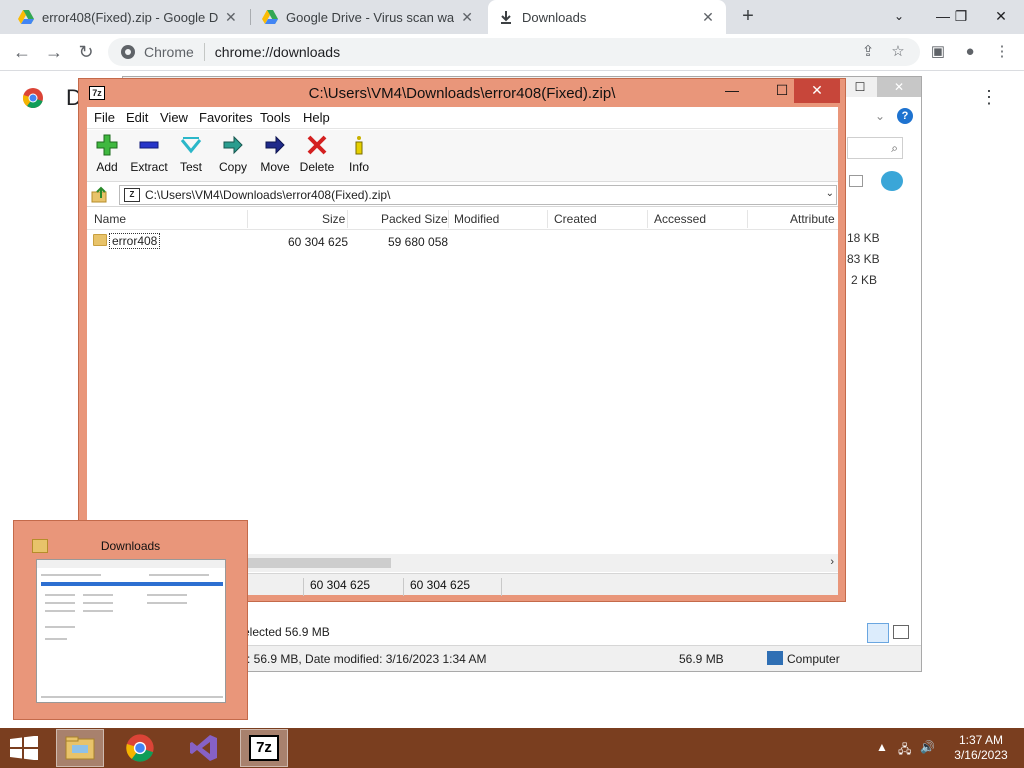 The width and height of the screenshot is (1024, 768). Describe the element at coordinates (131, 631) in the screenshot. I see `preview-thumbnail` at that location.